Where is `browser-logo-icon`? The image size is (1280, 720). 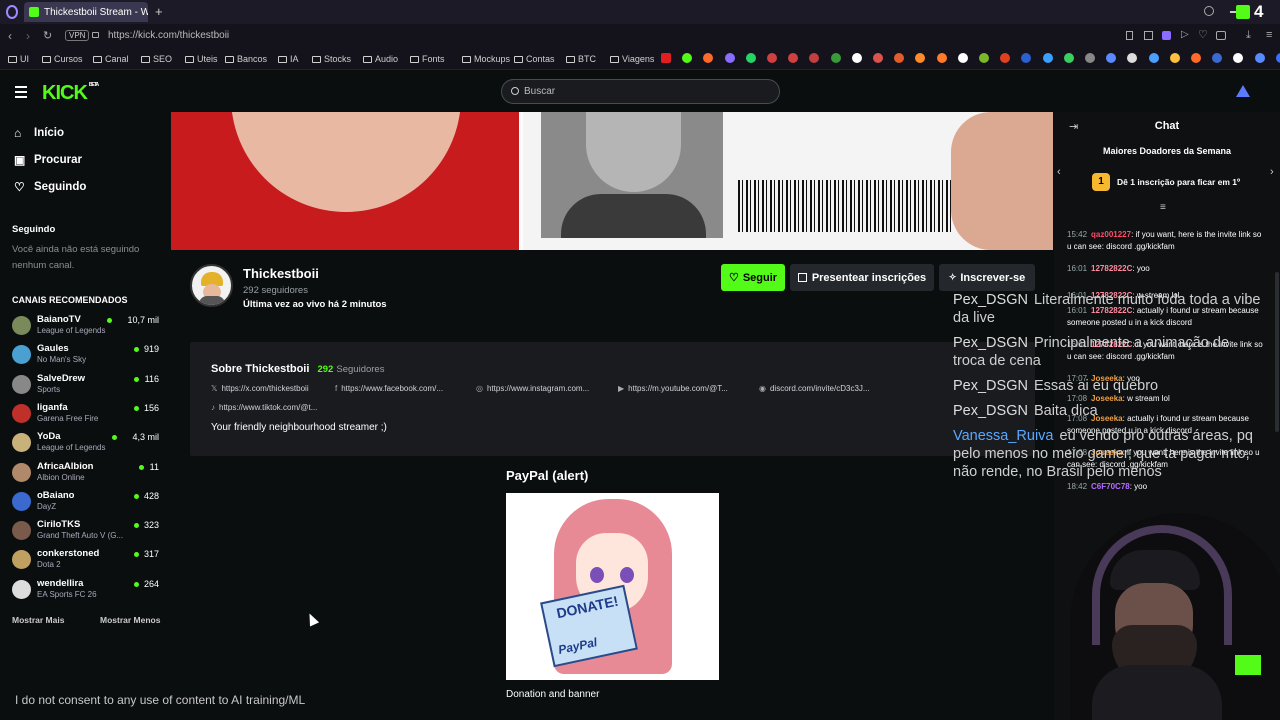
browser-logo-icon is located at coordinates (12, 12).